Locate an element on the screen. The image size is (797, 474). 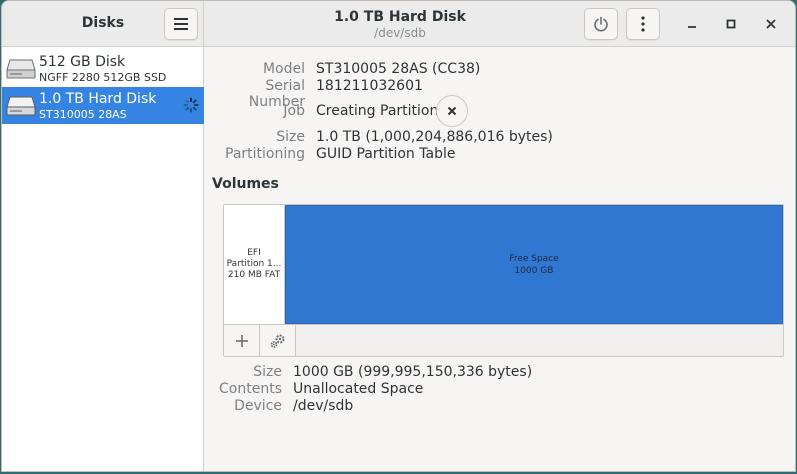
volumes-heading: Volumes is located at coordinates (245, 184).